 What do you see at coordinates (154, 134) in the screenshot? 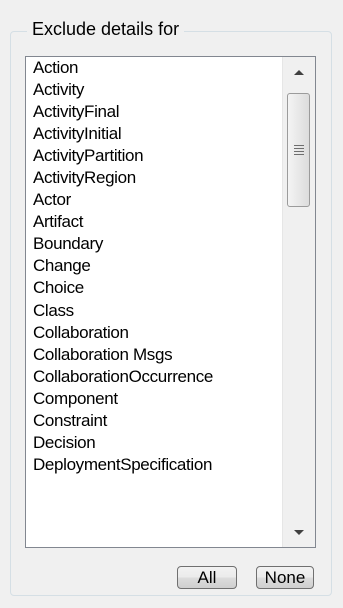
I see `list-item: ActivityInitial` at bounding box center [154, 134].